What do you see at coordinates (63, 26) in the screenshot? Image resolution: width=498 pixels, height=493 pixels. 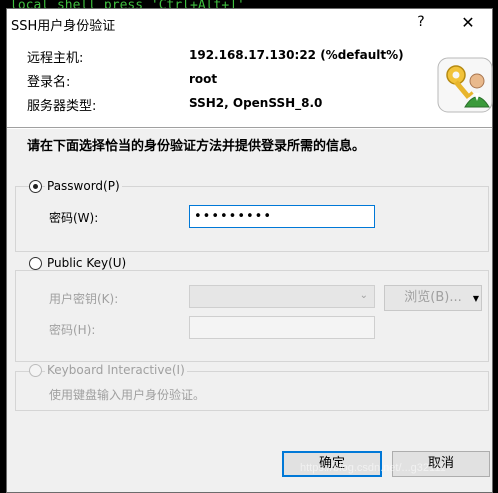 I see `dialog-title: SSH用户身份验证` at bounding box center [63, 26].